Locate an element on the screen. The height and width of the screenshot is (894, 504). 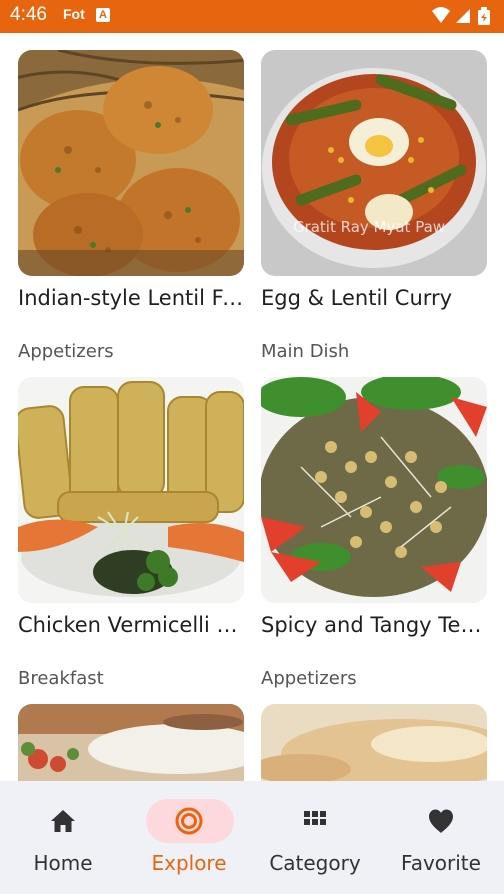
recipe-title: Egg & Lentil Curry is located at coordinates (374, 298).